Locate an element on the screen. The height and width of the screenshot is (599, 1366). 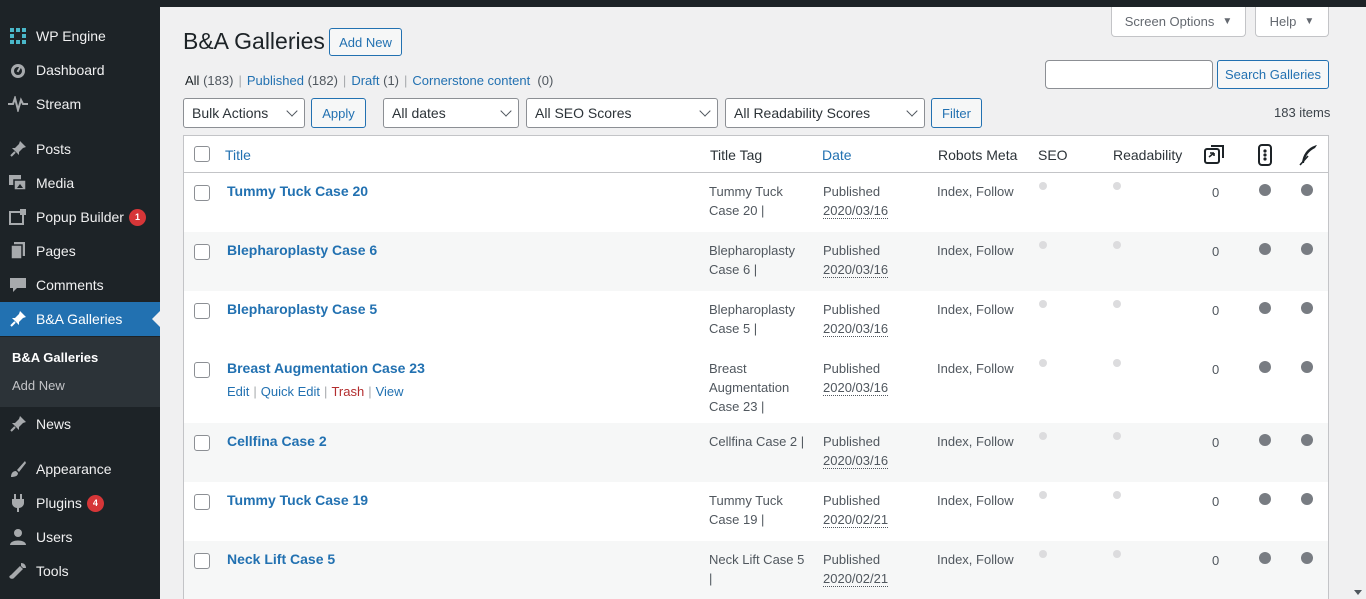
post-title-link: Cellfina Case 2 is located at coordinates (277, 441).